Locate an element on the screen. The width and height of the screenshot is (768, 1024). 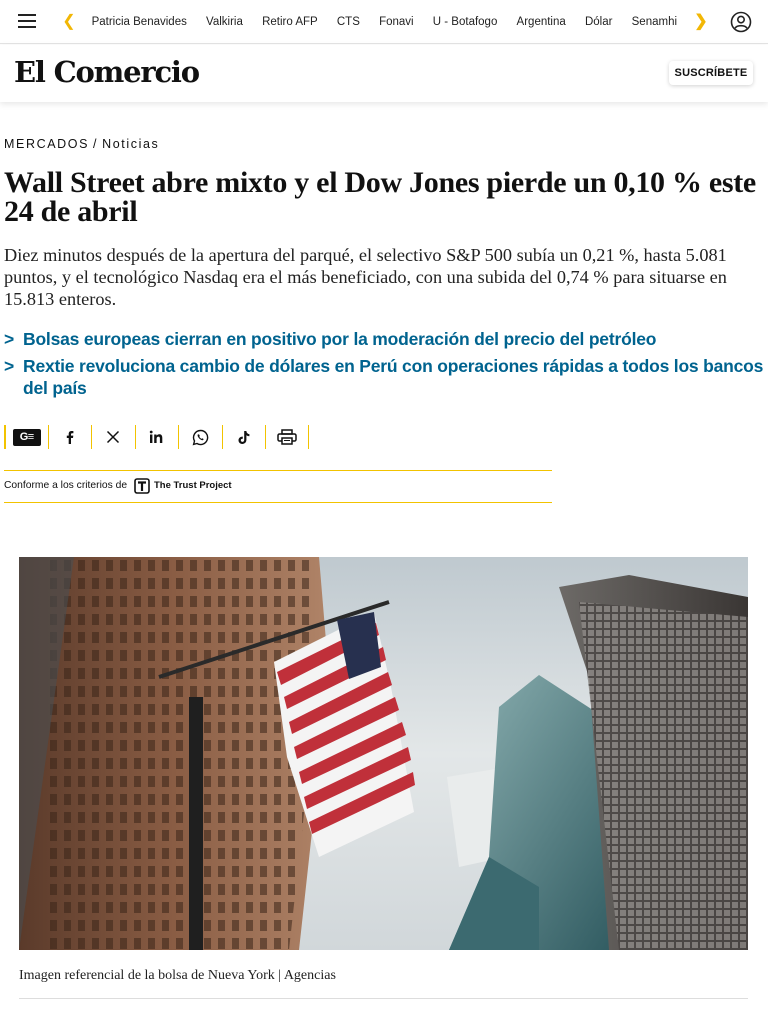
el-comercio-logo: El Comercio is located at coordinates (107, 72).